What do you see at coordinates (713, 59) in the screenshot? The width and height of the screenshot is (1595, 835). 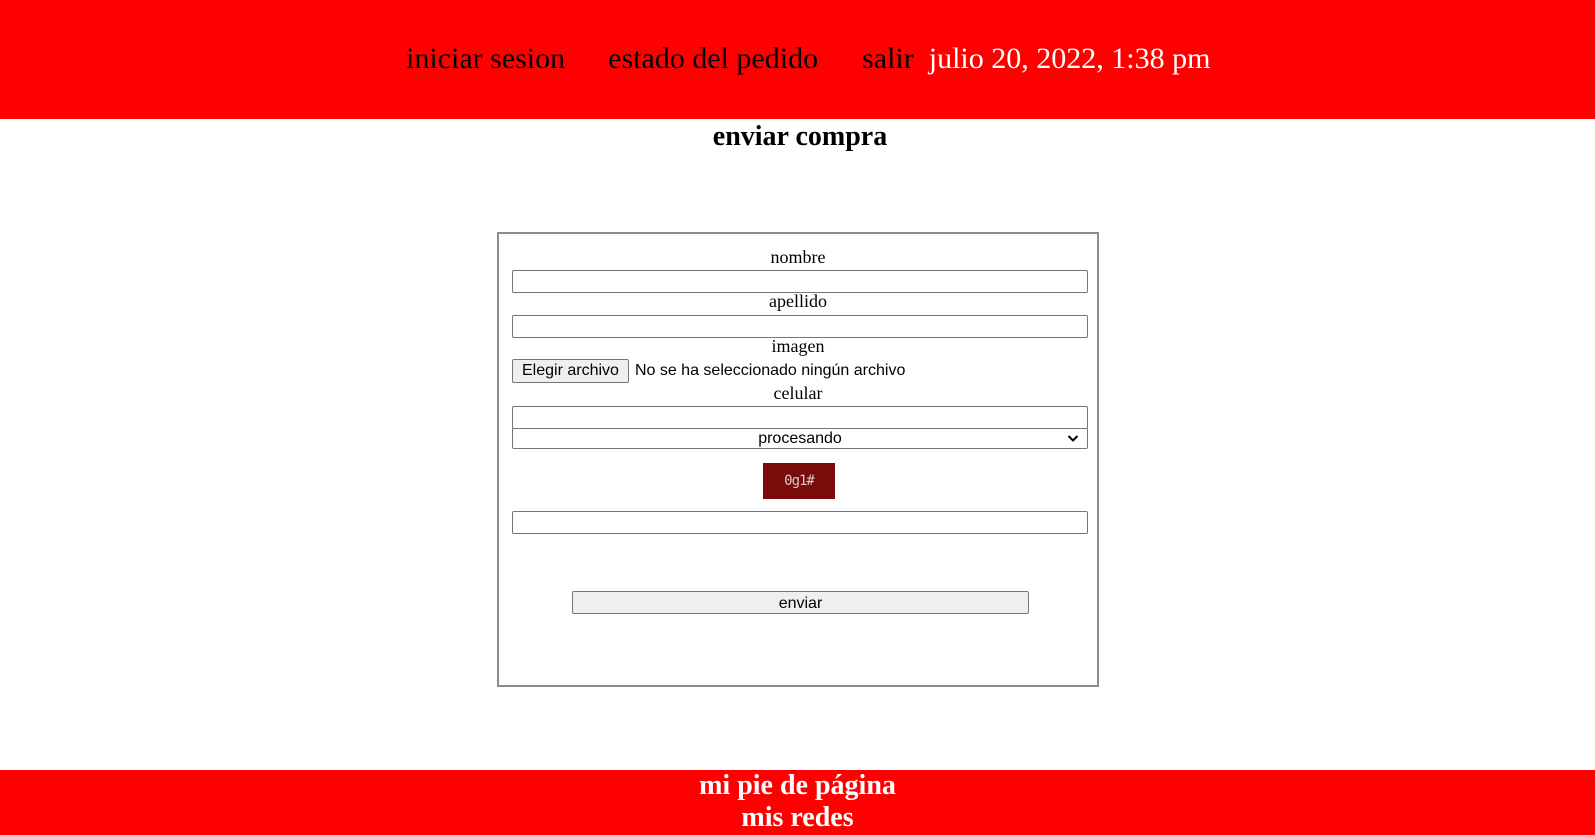 I see `nav-link-order-status: estado del pedido` at bounding box center [713, 59].